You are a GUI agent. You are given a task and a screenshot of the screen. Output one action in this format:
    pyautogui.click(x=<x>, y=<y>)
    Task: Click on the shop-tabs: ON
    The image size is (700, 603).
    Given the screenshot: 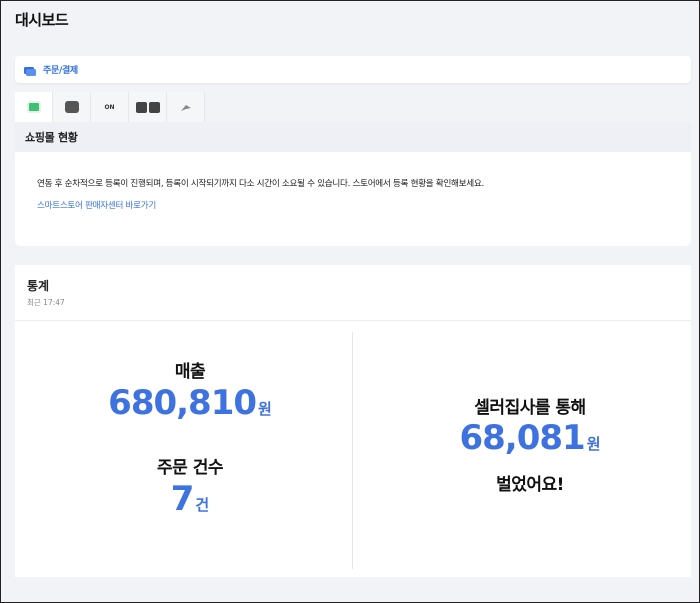 What is the action you would take?
    pyautogui.click(x=110, y=107)
    